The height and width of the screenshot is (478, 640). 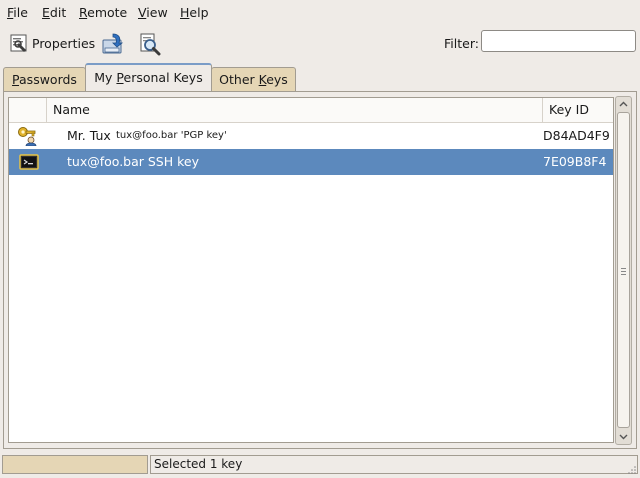 What do you see at coordinates (320, 44) in the screenshot?
I see `toolbar: Properties Filter:` at bounding box center [320, 44].